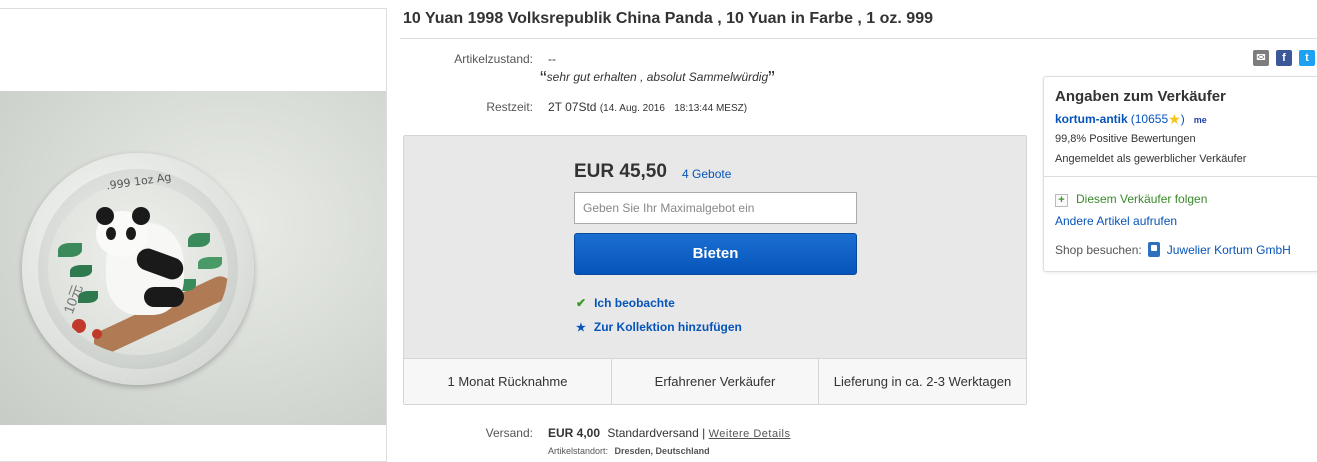 Image resolution: width=1317 pixels, height=462 pixels. What do you see at coordinates (667, 327) in the screenshot?
I see `collection-label: Zur Kollektion hinzufügen` at bounding box center [667, 327].